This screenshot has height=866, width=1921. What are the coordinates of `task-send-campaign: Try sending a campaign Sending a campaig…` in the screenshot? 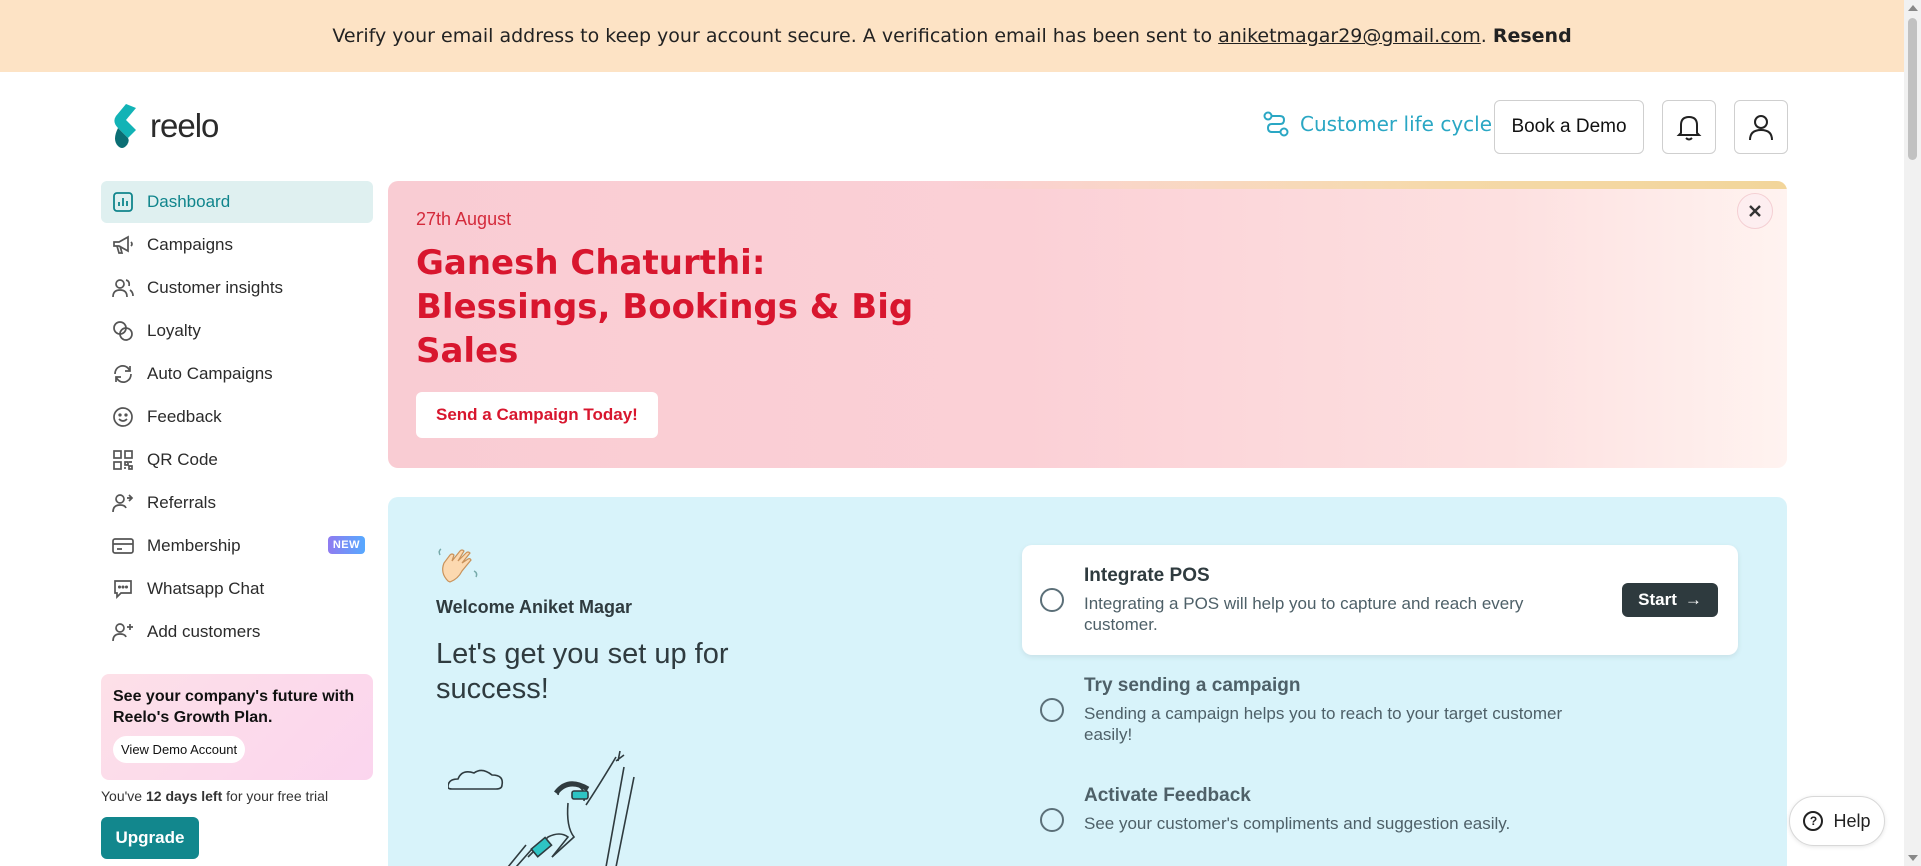 It's located at (1380, 710).